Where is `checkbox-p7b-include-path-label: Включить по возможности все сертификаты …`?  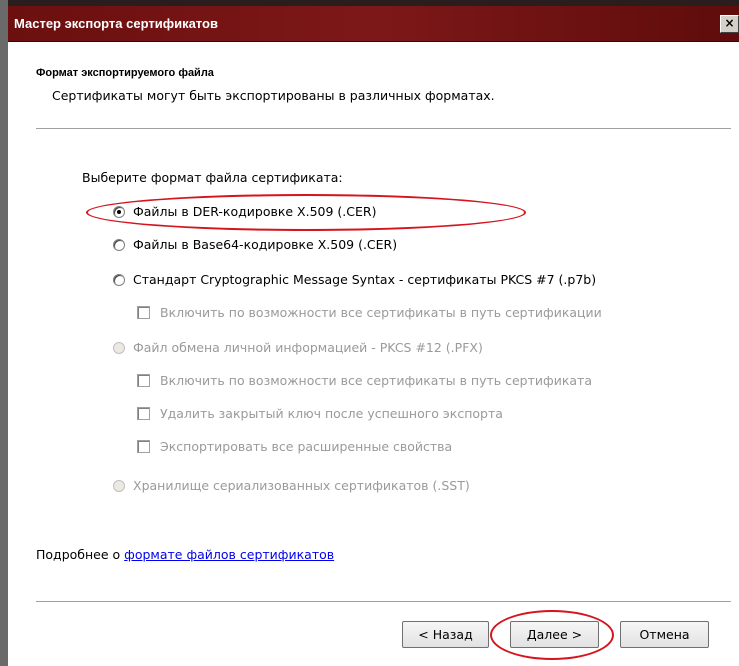 checkbox-p7b-include-path-label: Включить по возможности все сертификаты … is located at coordinates (381, 312).